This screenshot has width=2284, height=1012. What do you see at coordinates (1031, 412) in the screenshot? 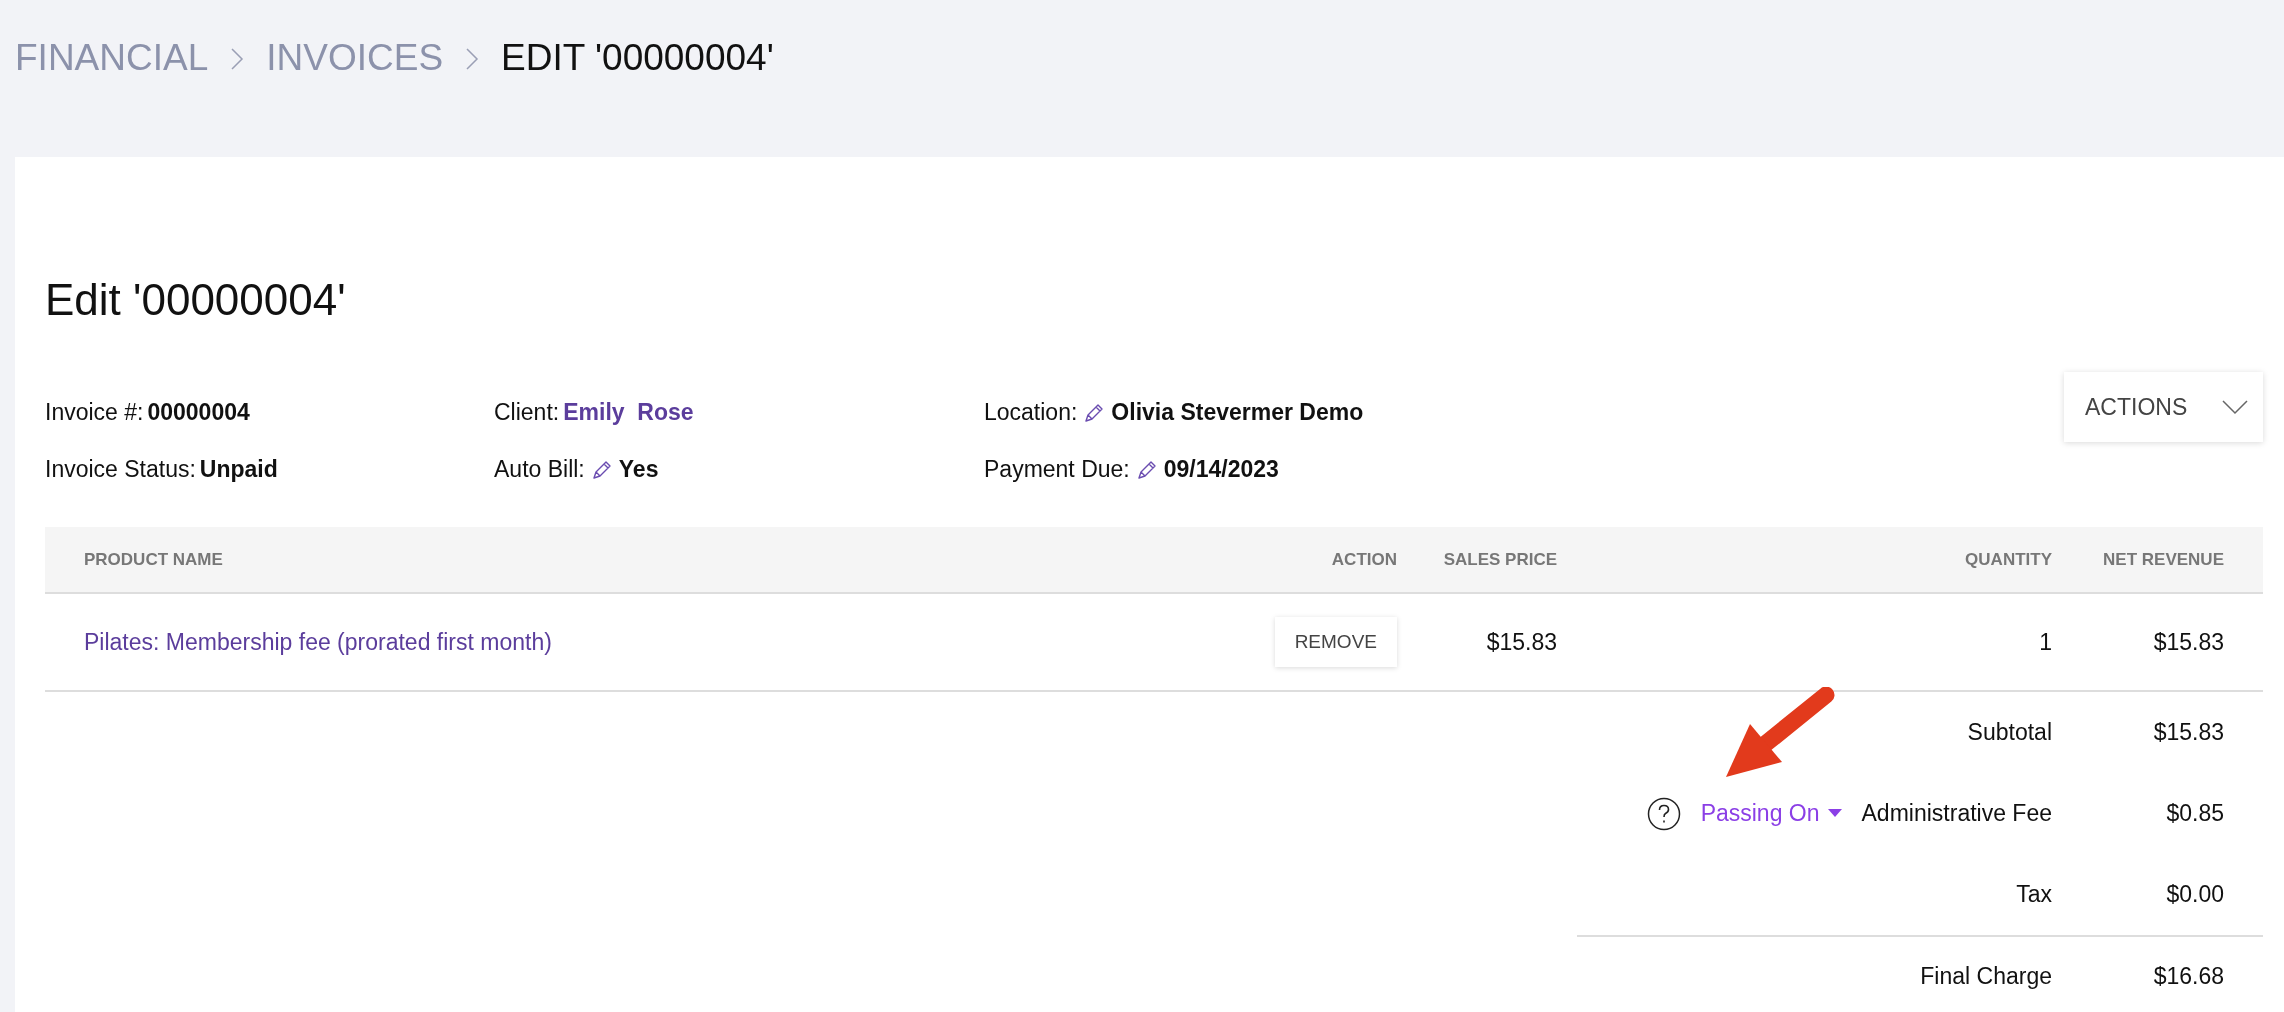
I see `field-label: Location:` at bounding box center [1031, 412].